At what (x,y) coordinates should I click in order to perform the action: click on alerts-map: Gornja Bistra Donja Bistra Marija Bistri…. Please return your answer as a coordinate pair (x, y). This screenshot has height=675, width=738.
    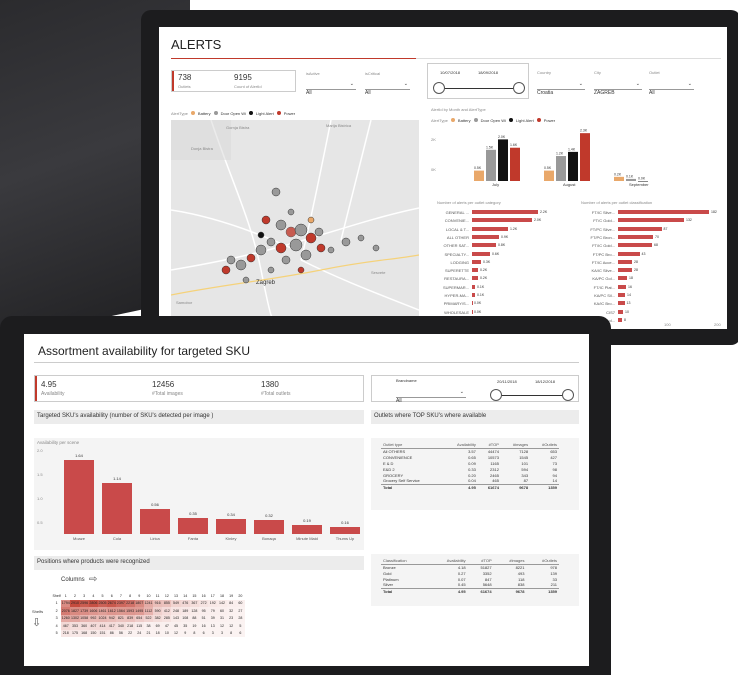
    Looking at the image, I should click on (295, 224).